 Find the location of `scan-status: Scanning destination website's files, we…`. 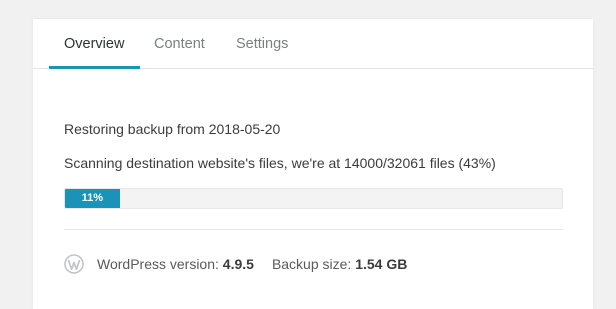

scan-status: Scanning destination website's files, we… is located at coordinates (280, 163).